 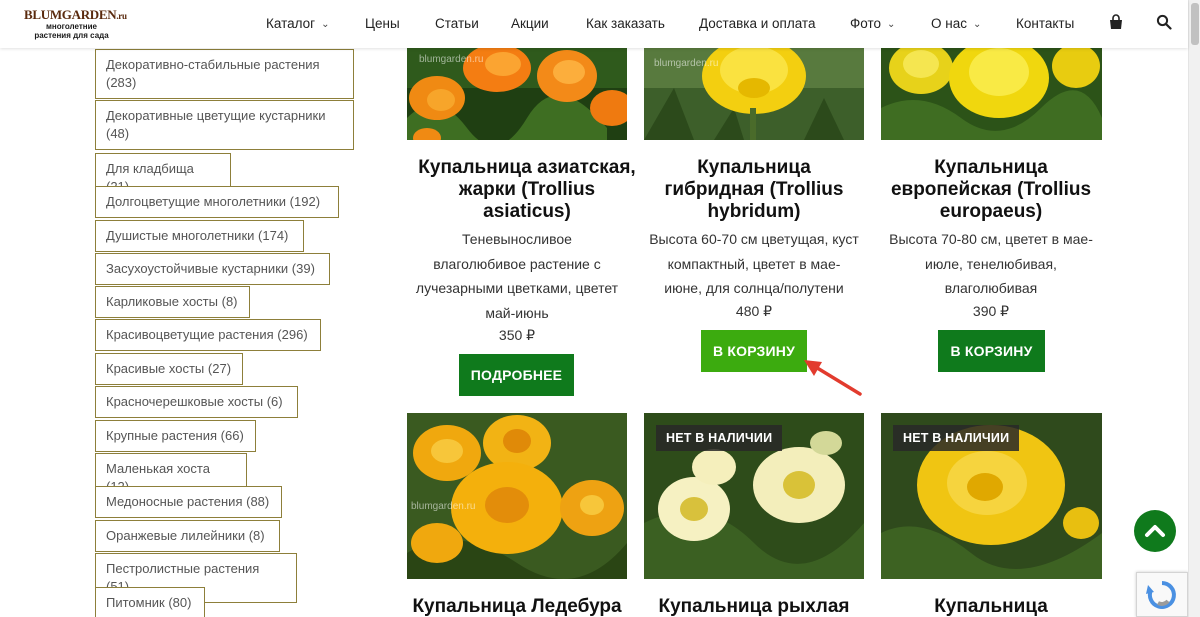 I want to click on tag-count: (80), so click(x=180, y=602).